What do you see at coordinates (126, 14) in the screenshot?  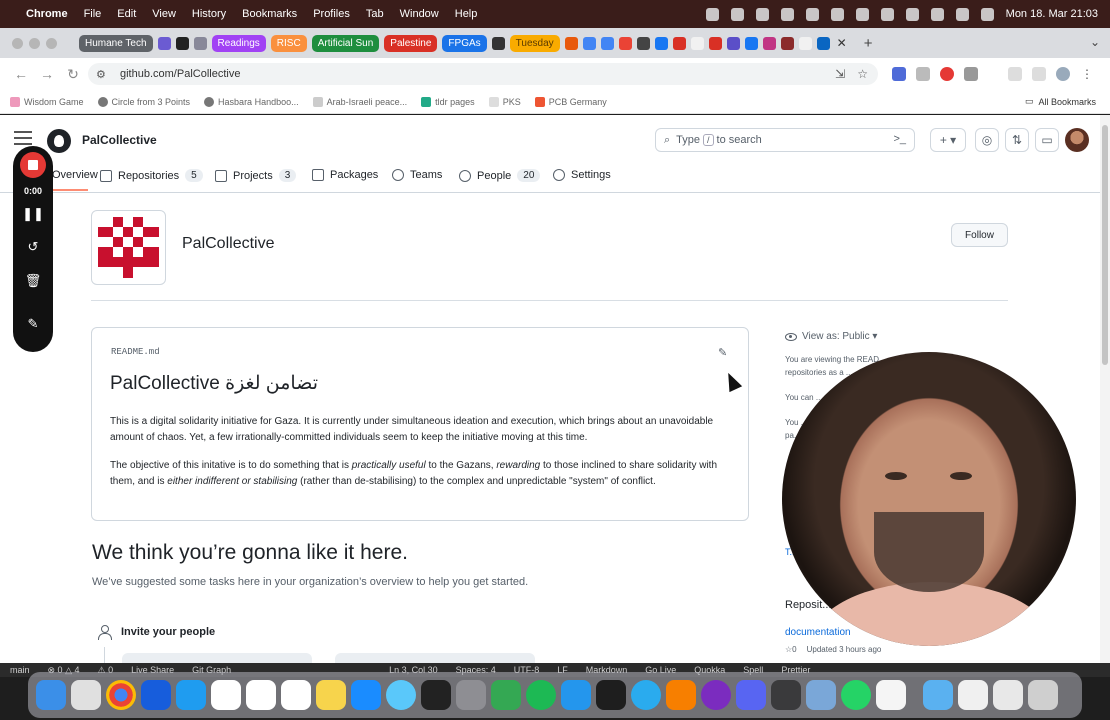 I see `menu-edit: Edit` at bounding box center [126, 14].